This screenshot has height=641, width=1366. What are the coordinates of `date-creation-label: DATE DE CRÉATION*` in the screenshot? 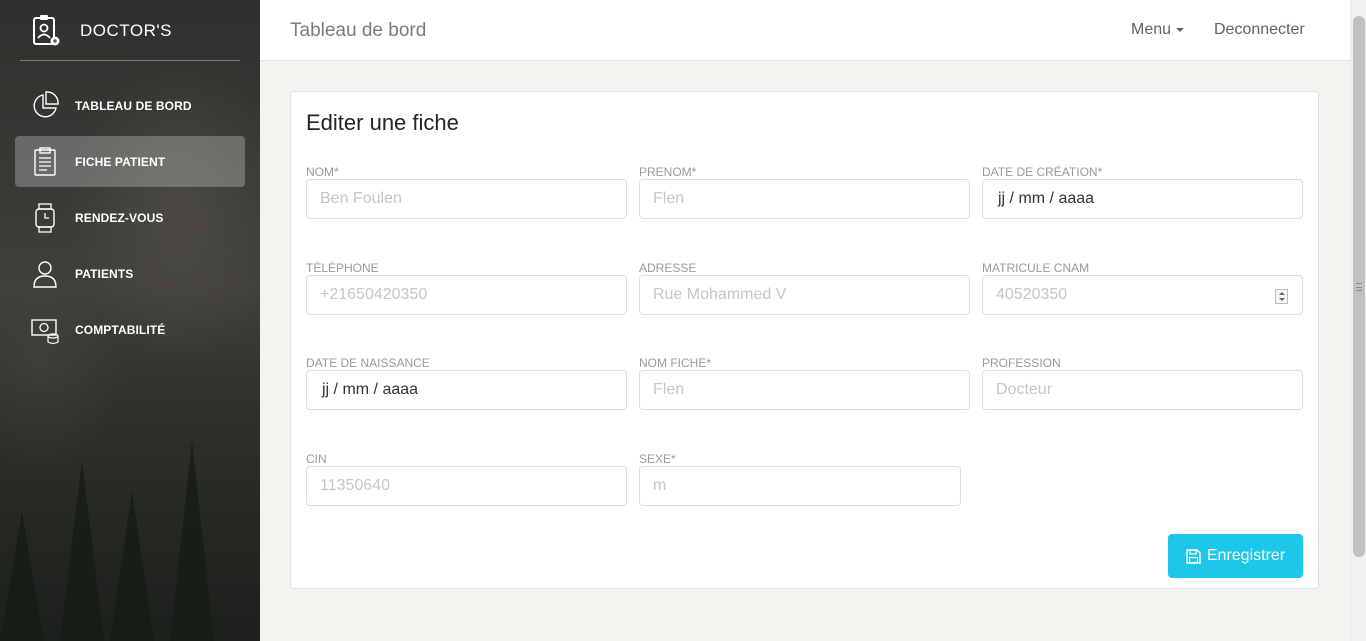 It's located at (1042, 172).